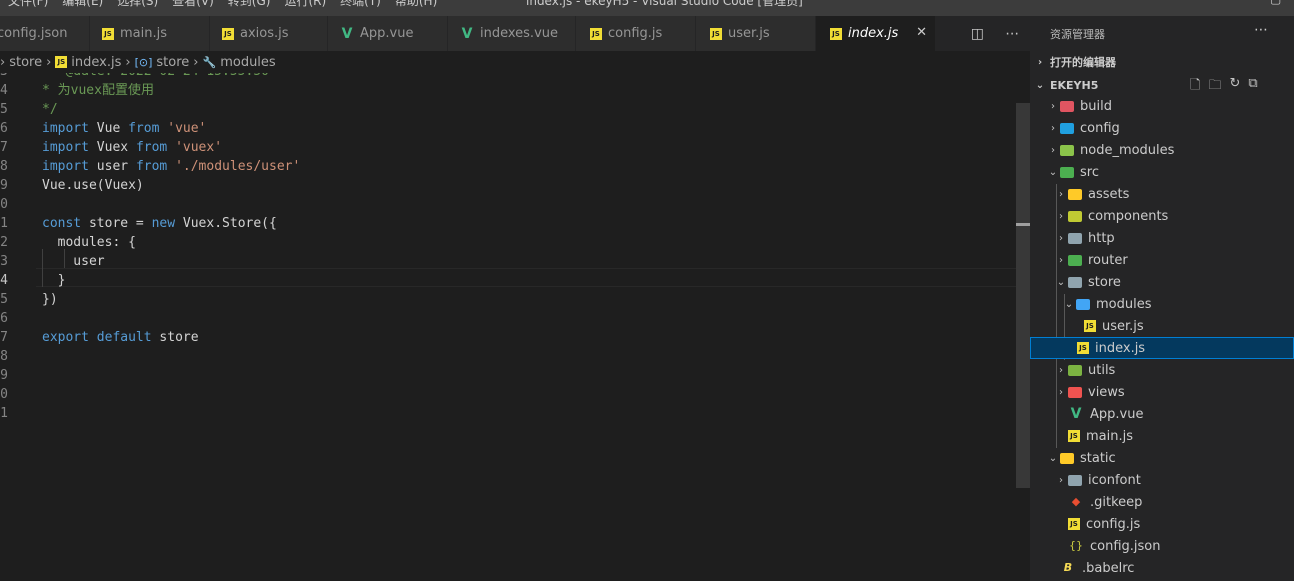 This screenshot has height=581, width=1294. What do you see at coordinates (1116, 502) in the screenshot?
I see `tree-item-label: .gitkeep` at bounding box center [1116, 502].